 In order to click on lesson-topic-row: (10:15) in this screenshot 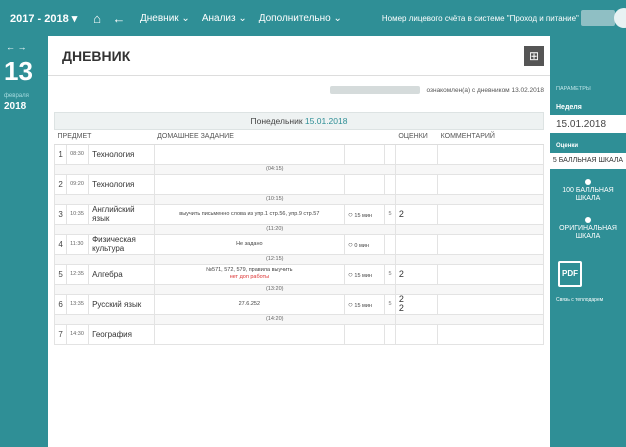, I will do `click(299, 199)`.